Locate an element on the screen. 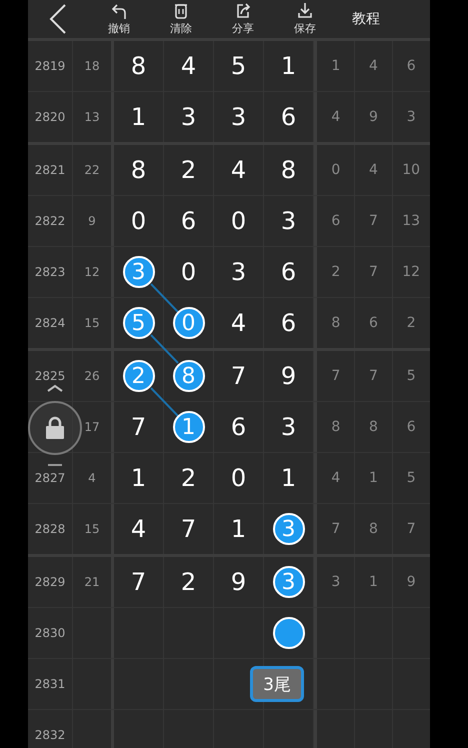  handle-line is located at coordinates (55, 465).